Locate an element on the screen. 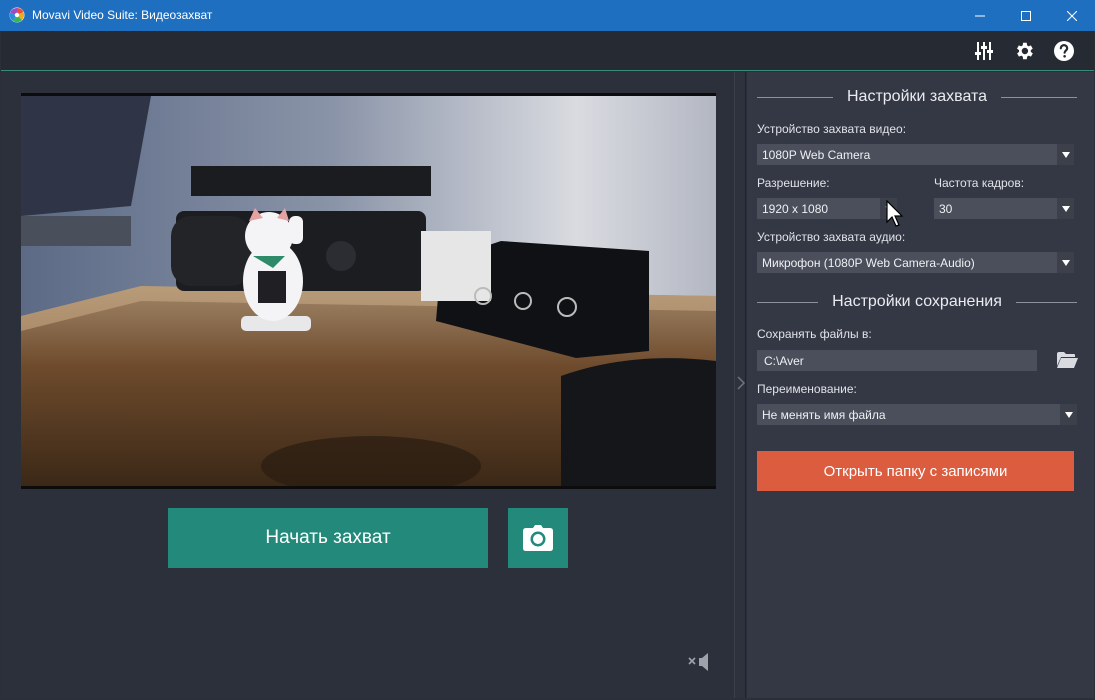 This screenshot has height=700, width=1095. help-button is located at coordinates (1064, 51).